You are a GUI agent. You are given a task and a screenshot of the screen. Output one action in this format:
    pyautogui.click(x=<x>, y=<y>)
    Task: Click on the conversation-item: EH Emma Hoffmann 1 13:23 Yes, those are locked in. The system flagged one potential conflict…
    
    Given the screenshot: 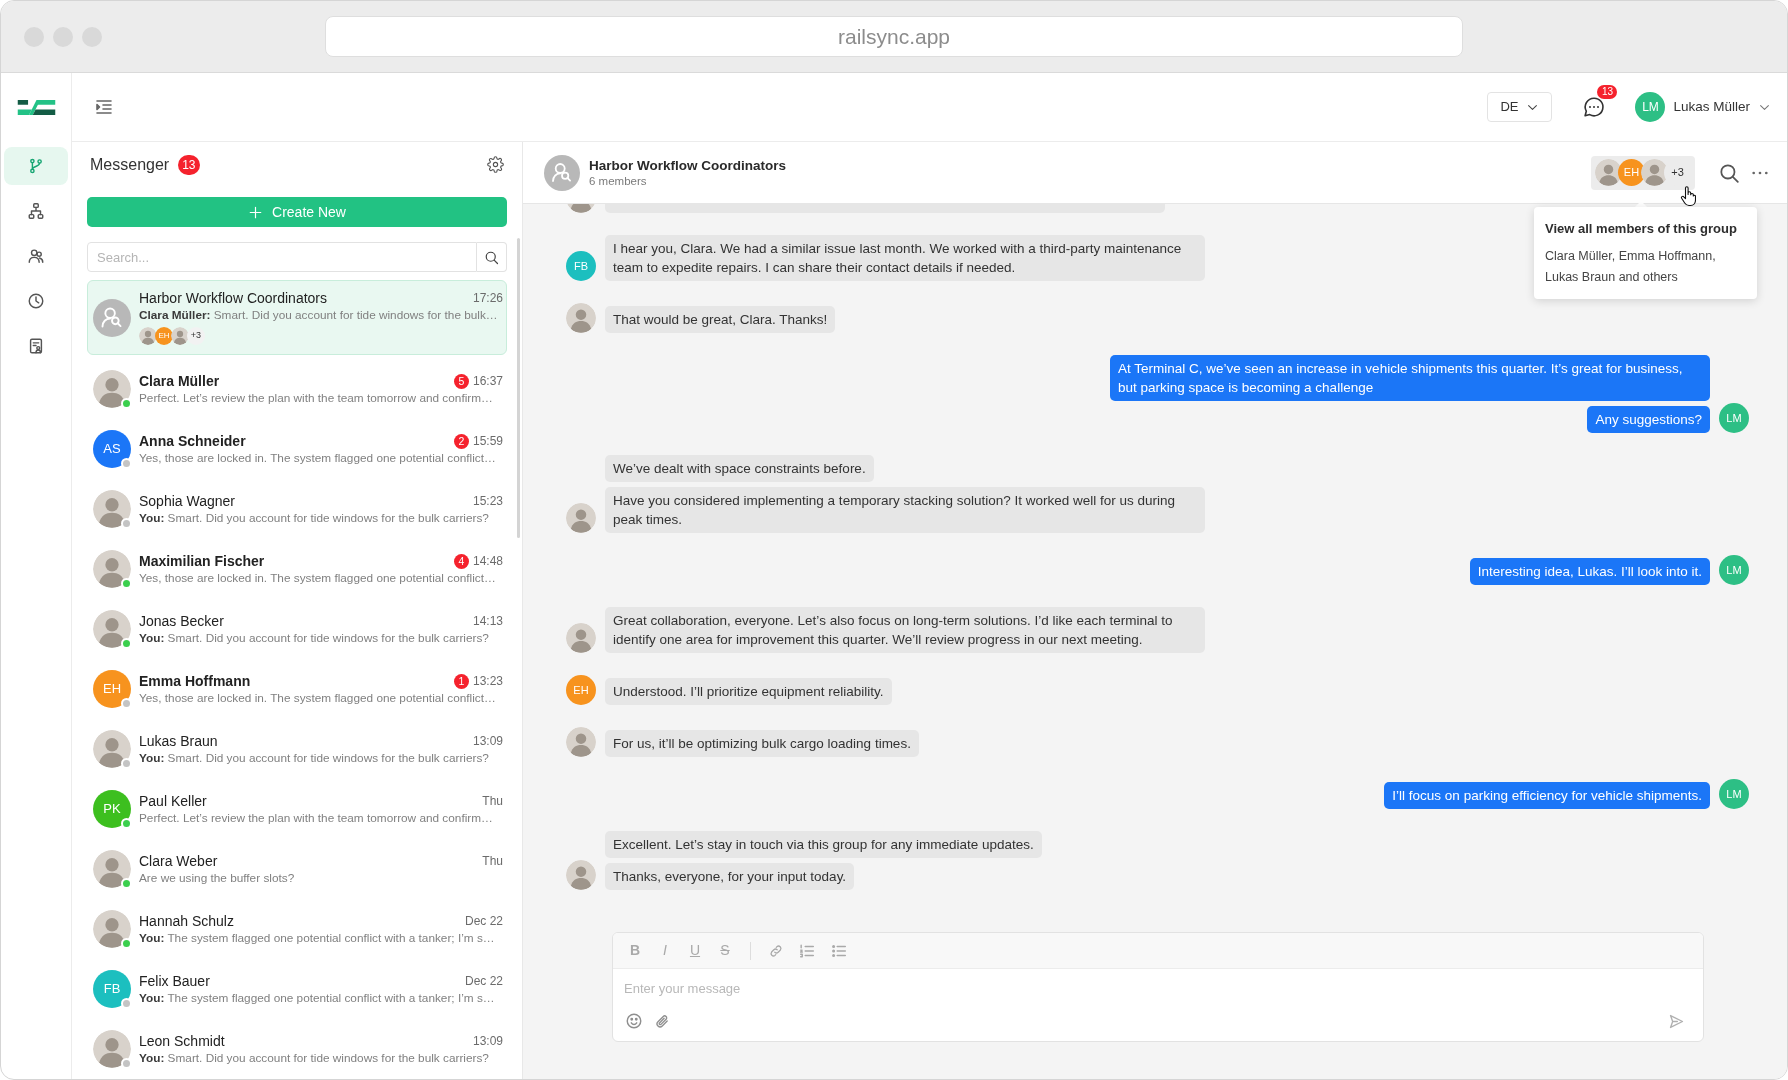 What is the action you would take?
    pyautogui.click(x=297, y=689)
    